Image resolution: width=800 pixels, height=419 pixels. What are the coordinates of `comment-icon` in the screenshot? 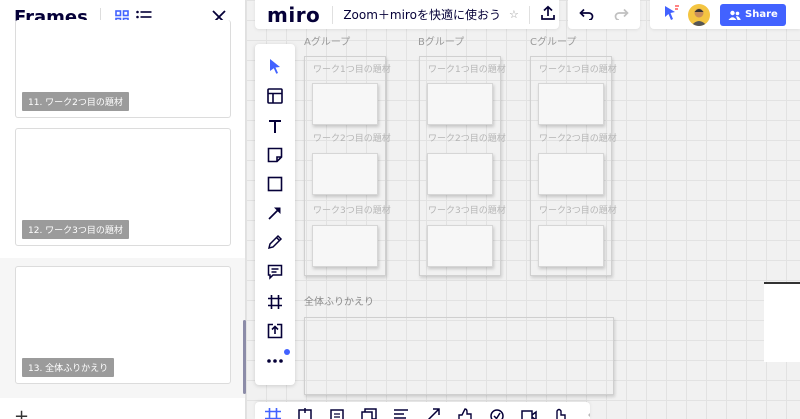 It's located at (275, 272).